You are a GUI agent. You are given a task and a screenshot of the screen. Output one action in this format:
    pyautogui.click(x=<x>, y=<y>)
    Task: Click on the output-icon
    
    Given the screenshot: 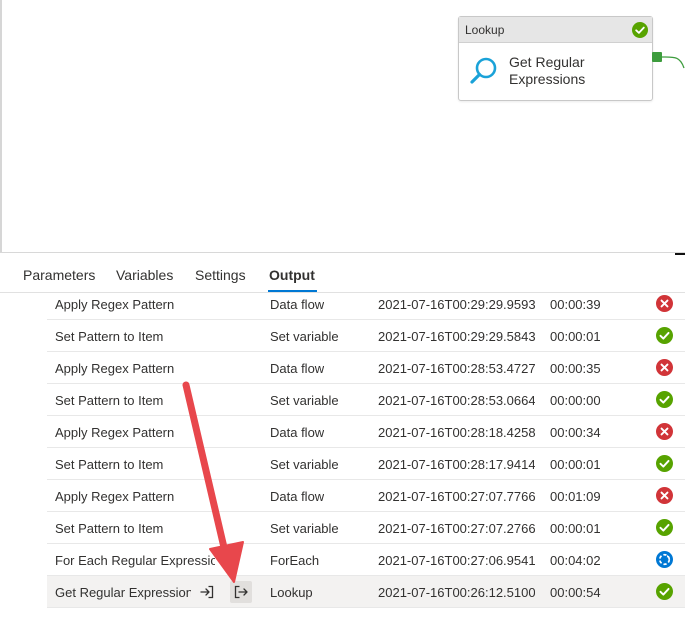 What is the action you would take?
    pyautogui.click(x=241, y=592)
    